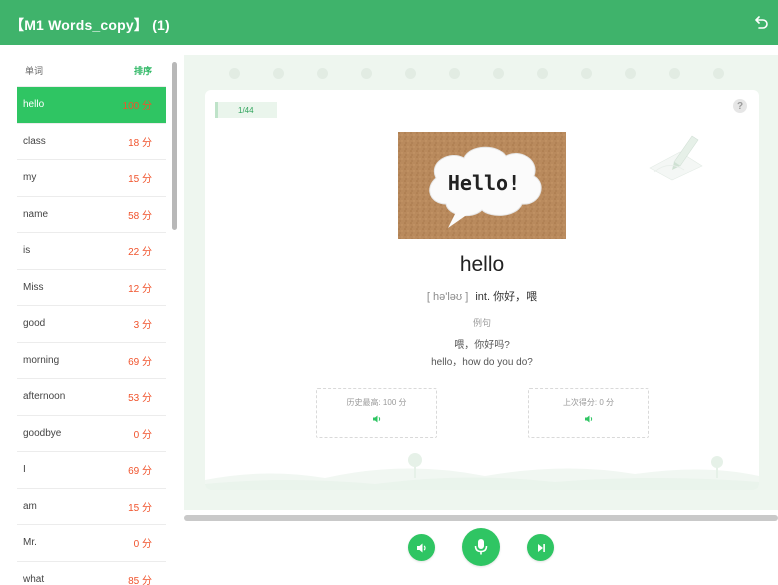 This screenshot has height=585, width=778. Describe the element at coordinates (30, 506) in the screenshot. I see `word-row-word: am` at that location.